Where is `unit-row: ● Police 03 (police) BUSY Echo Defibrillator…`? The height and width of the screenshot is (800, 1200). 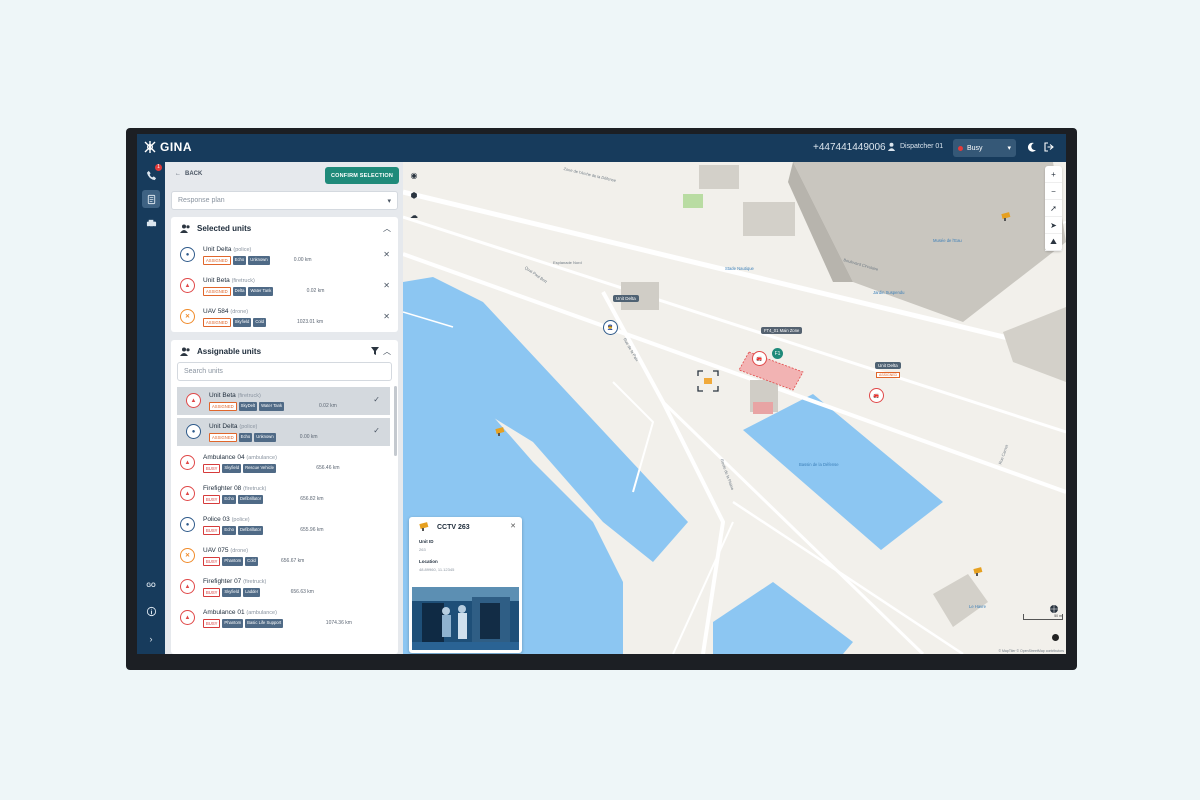
unit-row: ● Police 03 (police) BUSY Echo Defibrillator… is located at coordinates (284, 525).